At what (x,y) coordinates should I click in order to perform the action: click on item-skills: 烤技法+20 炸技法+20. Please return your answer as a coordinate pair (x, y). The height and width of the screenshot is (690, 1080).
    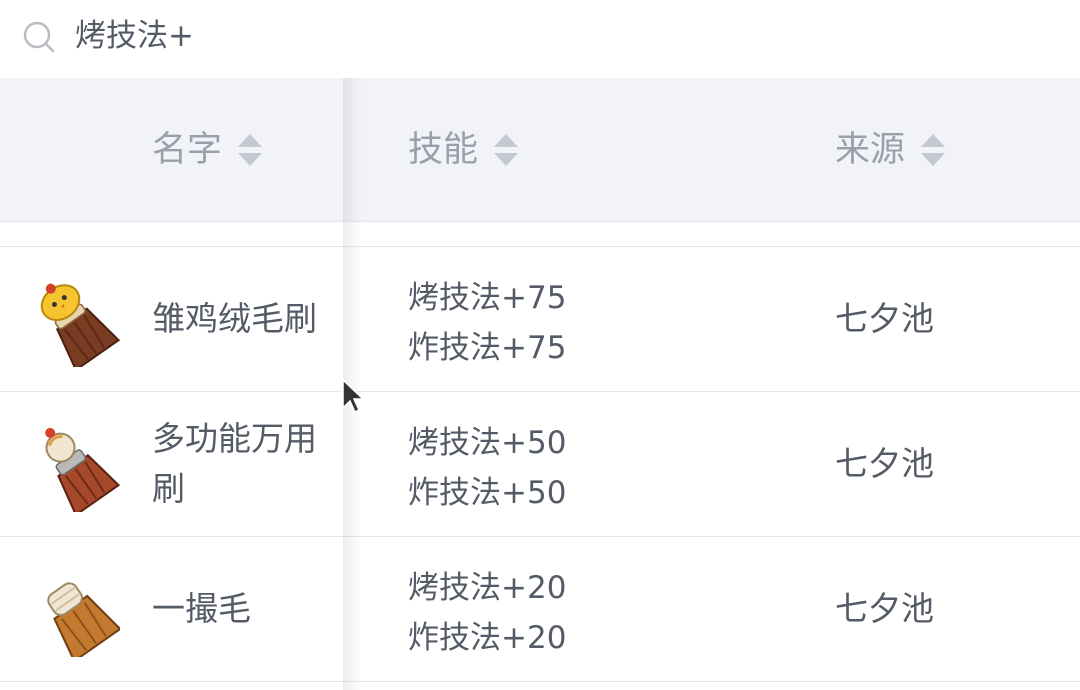
    Looking at the image, I should click on (487, 613).